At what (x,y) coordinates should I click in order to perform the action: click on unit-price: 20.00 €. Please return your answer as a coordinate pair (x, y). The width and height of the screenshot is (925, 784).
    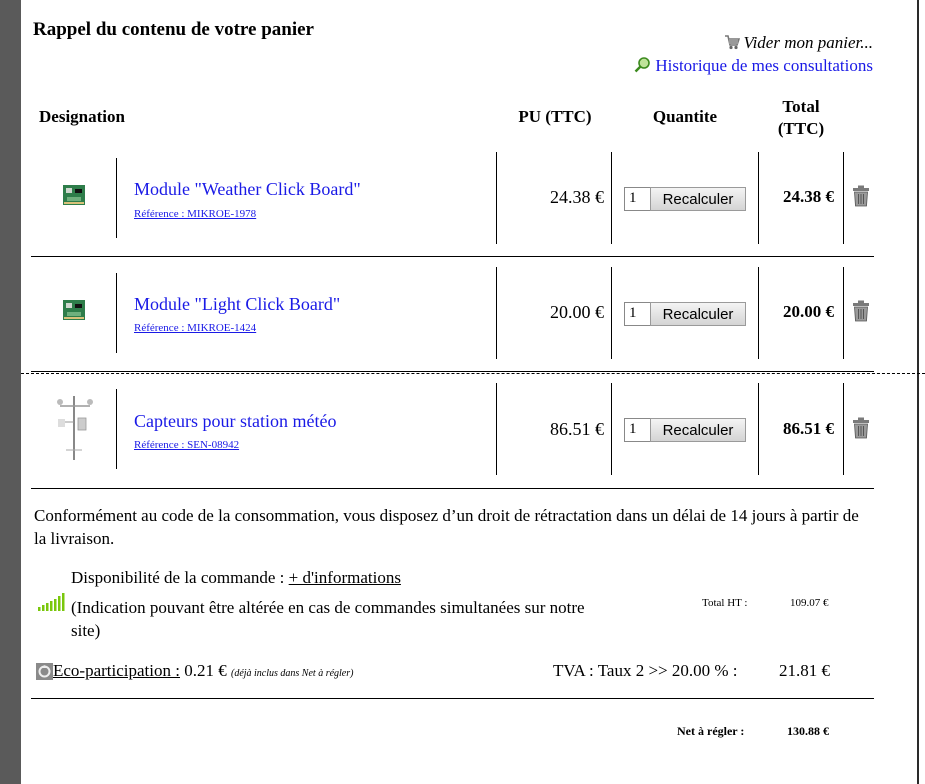
    Looking at the image, I should click on (577, 312).